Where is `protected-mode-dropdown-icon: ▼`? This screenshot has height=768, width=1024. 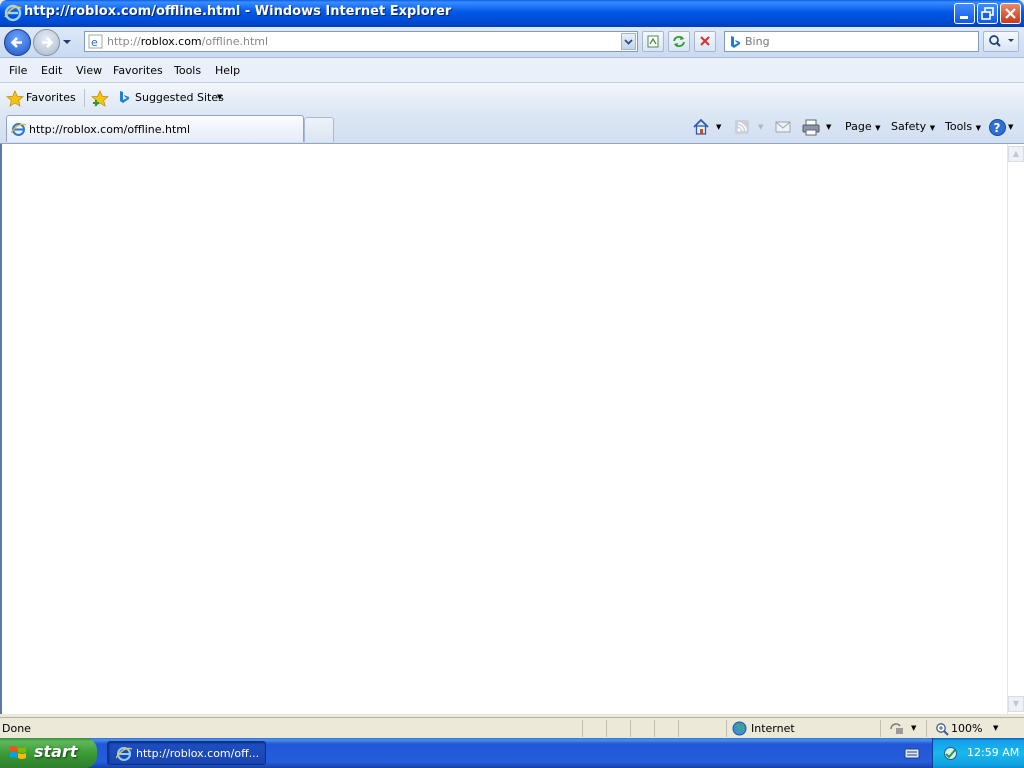 protected-mode-dropdown-icon: ▼ is located at coordinates (913, 728).